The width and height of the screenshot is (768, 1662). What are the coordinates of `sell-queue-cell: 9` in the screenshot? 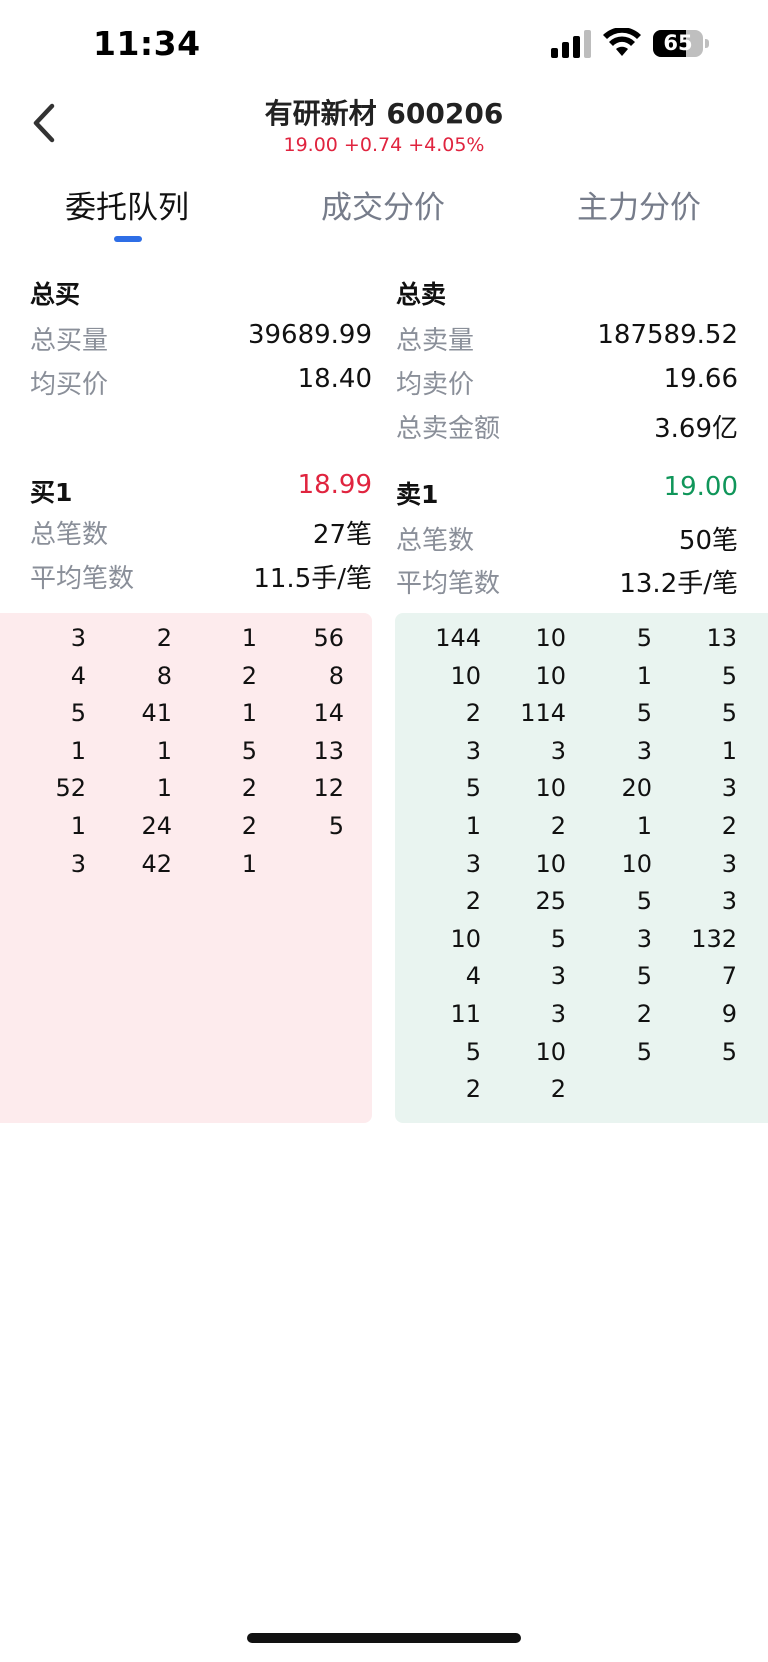 It's located at (729, 1014).